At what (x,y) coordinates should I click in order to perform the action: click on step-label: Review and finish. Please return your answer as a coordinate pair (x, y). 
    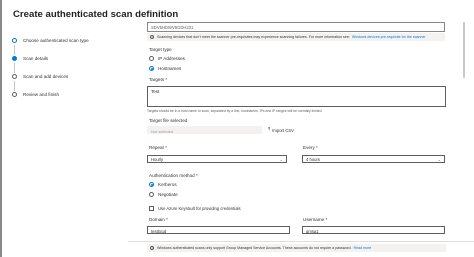
    Looking at the image, I should click on (41, 94).